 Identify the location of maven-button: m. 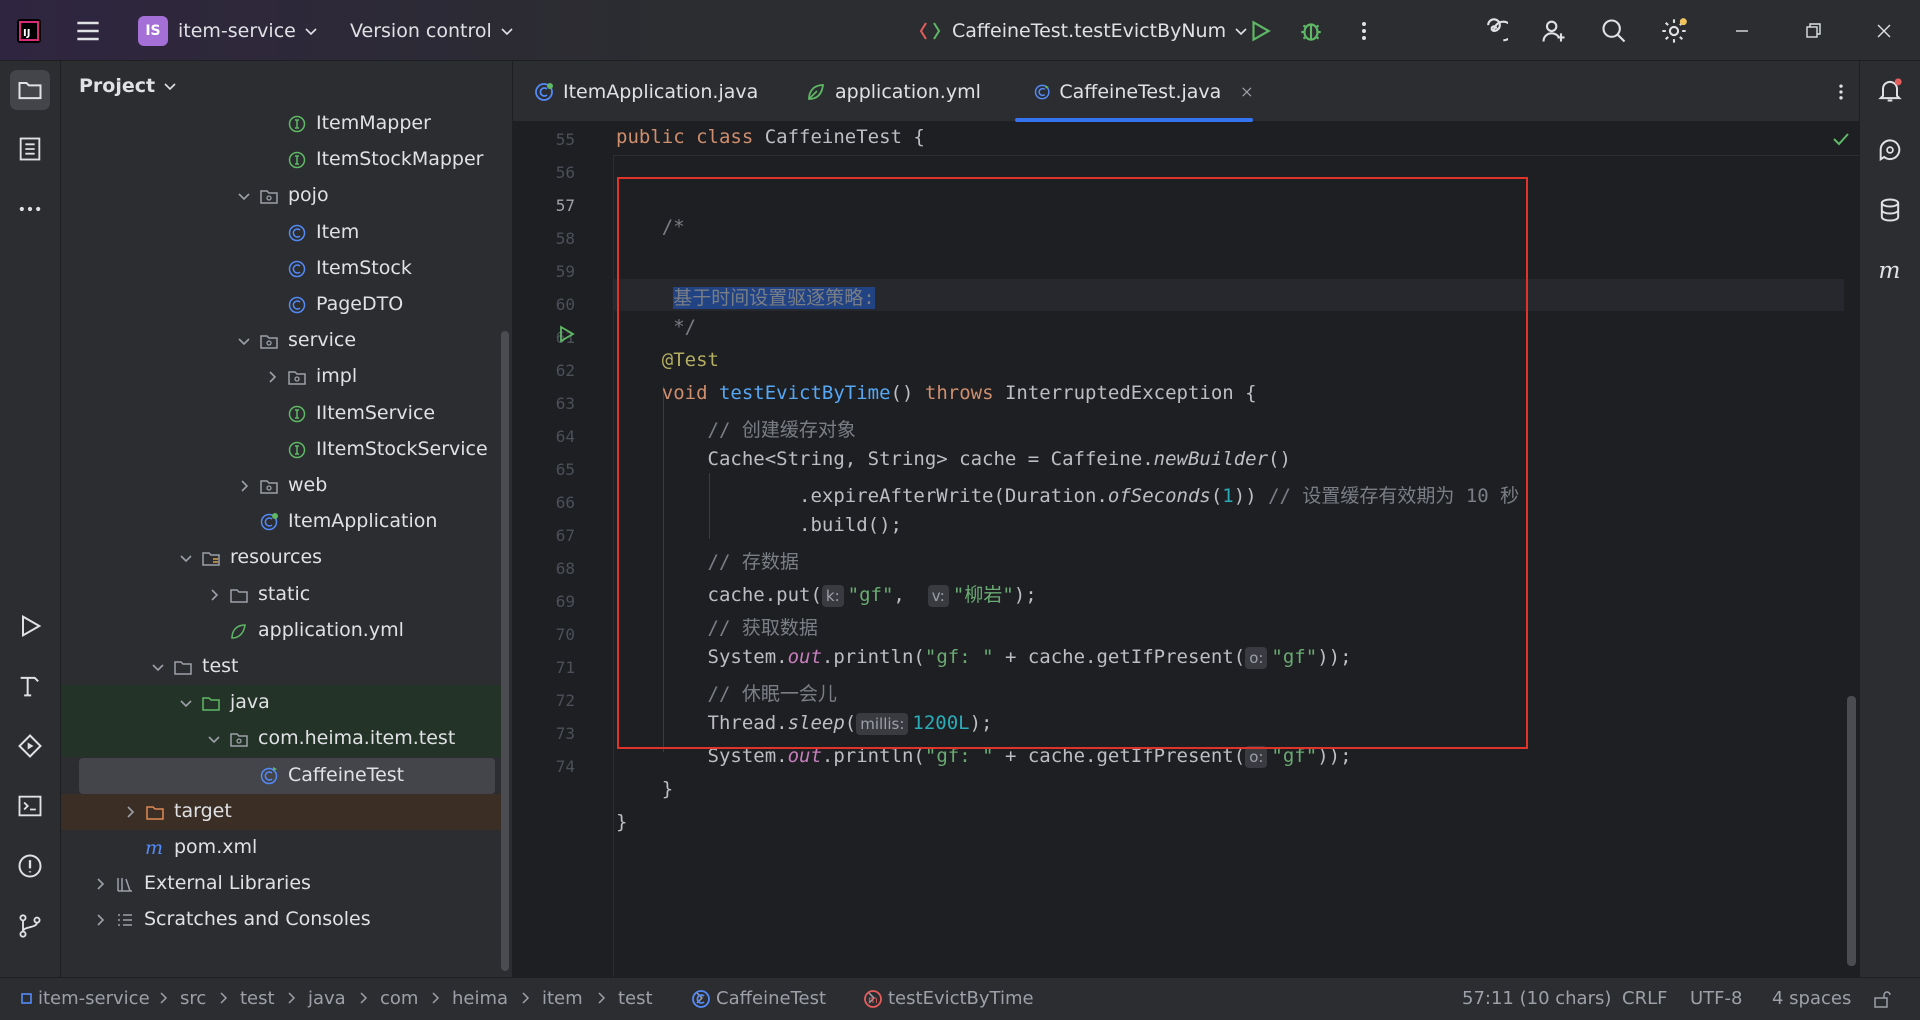
(1890, 270).